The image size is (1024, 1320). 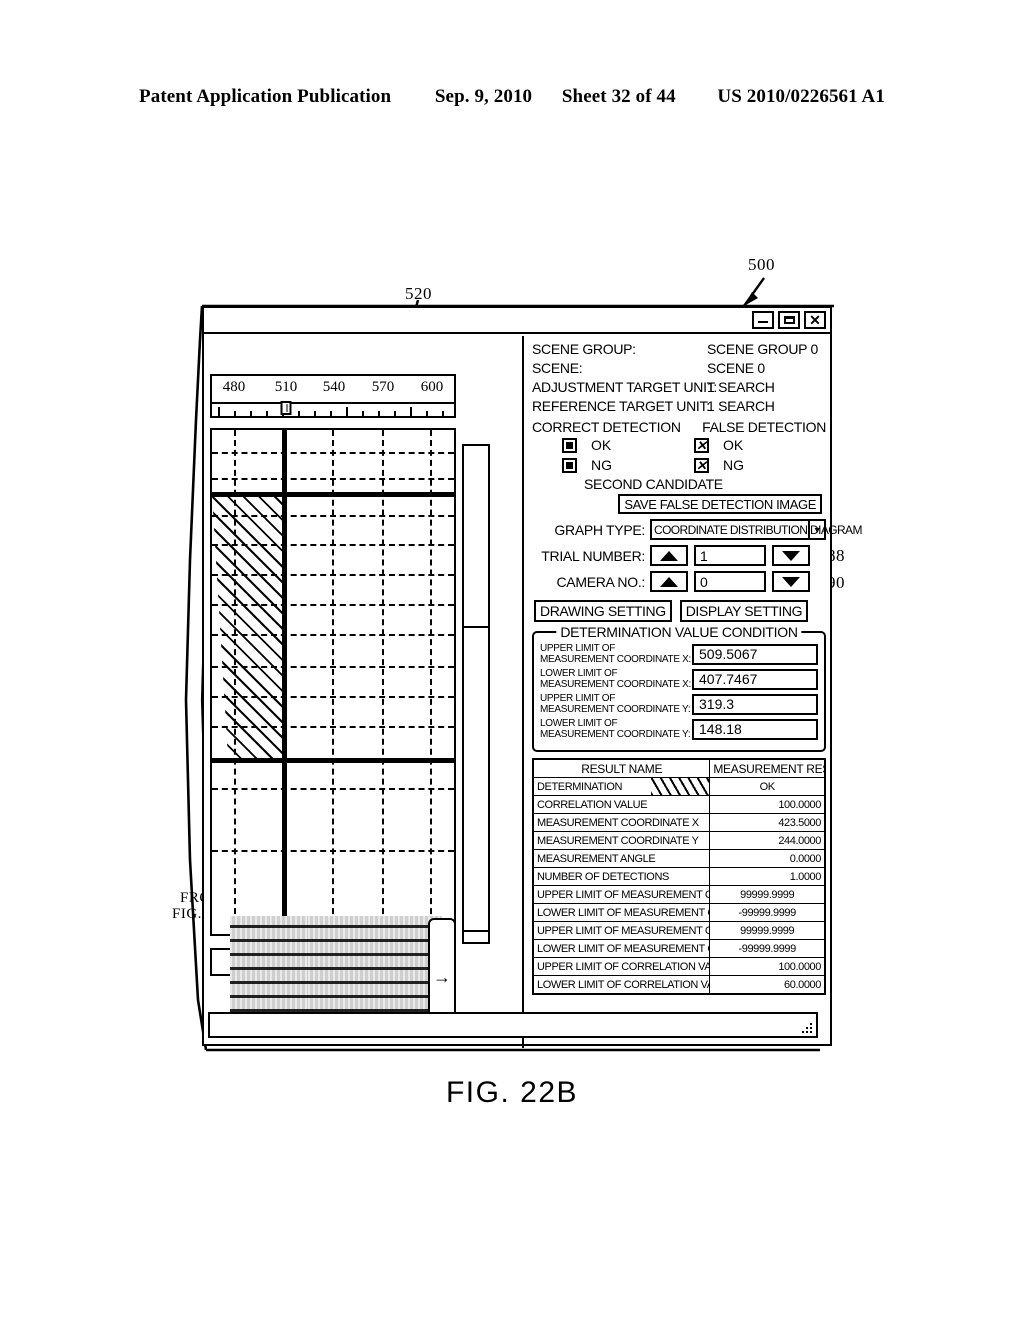 I want to click on trial-number-increment-button, so click(x=669, y=555).